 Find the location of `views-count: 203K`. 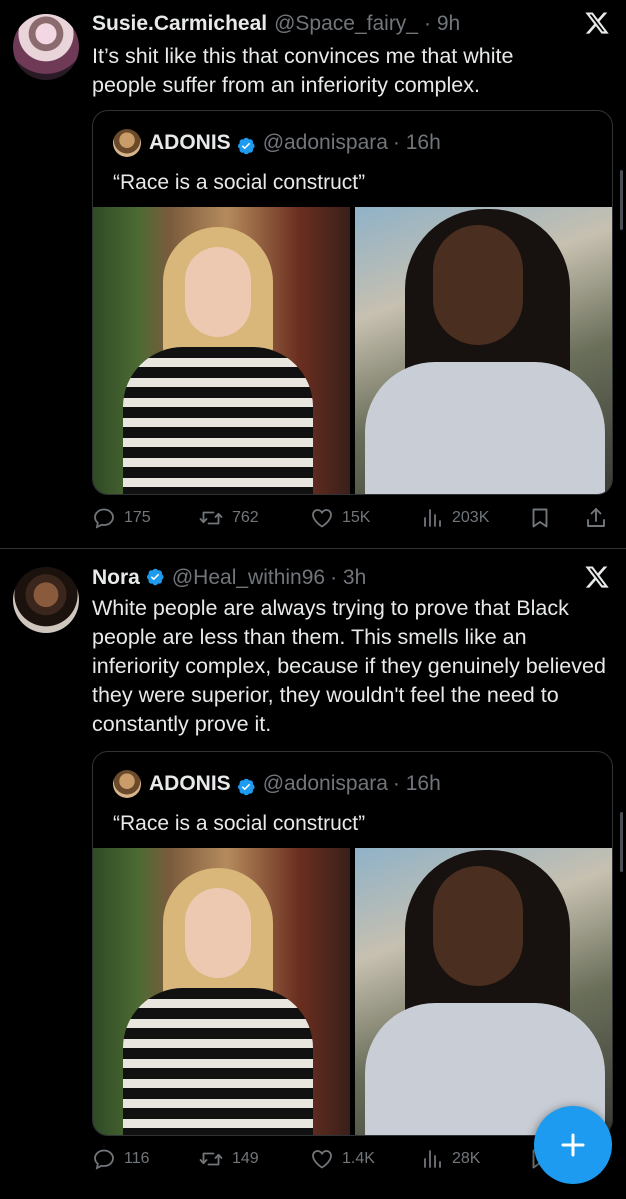

views-count: 203K is located at coordinates (471, 517).